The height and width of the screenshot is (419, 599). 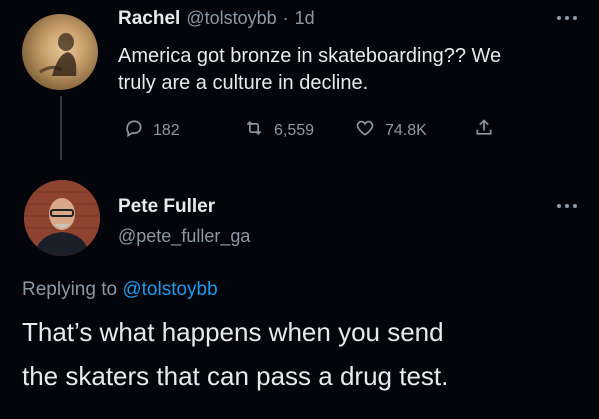 I want to click on retweet-action: 6,559, so click(x=278, y=130).